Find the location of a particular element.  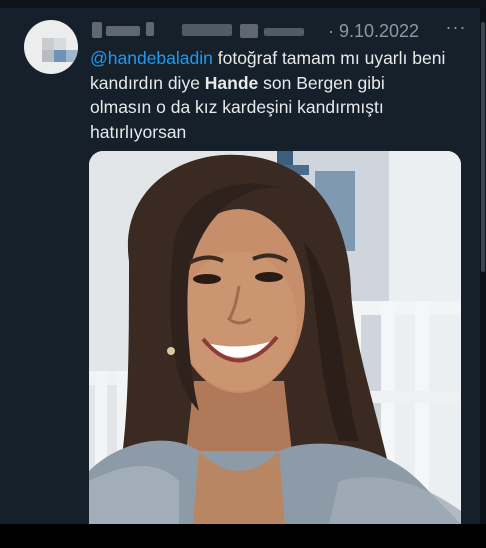

scrollbar-thumb is located at coordinates (483, 147).